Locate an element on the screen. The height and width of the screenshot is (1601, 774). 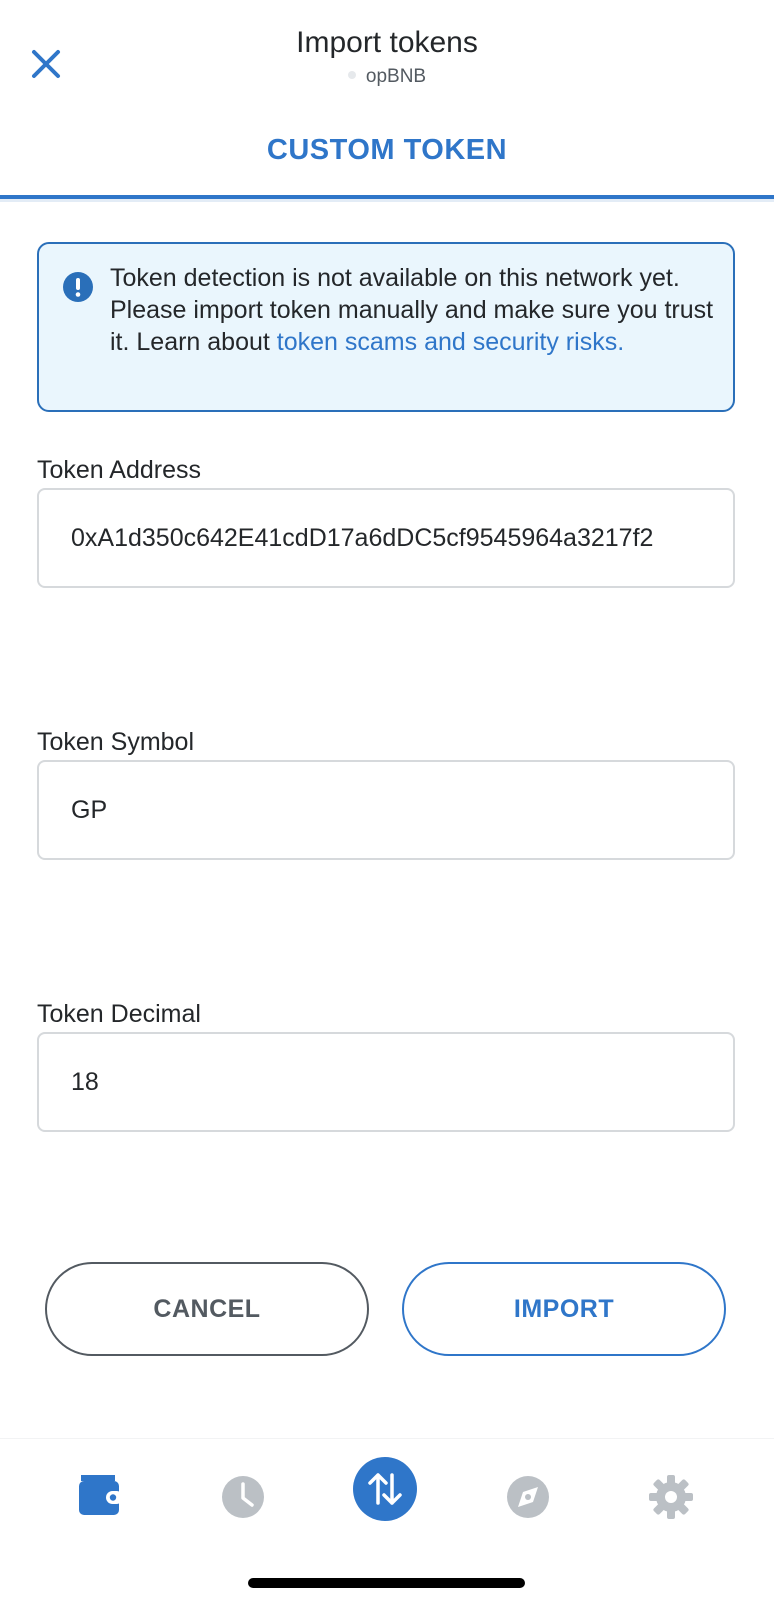
compass-icon is located at coordinates (528, 1497).